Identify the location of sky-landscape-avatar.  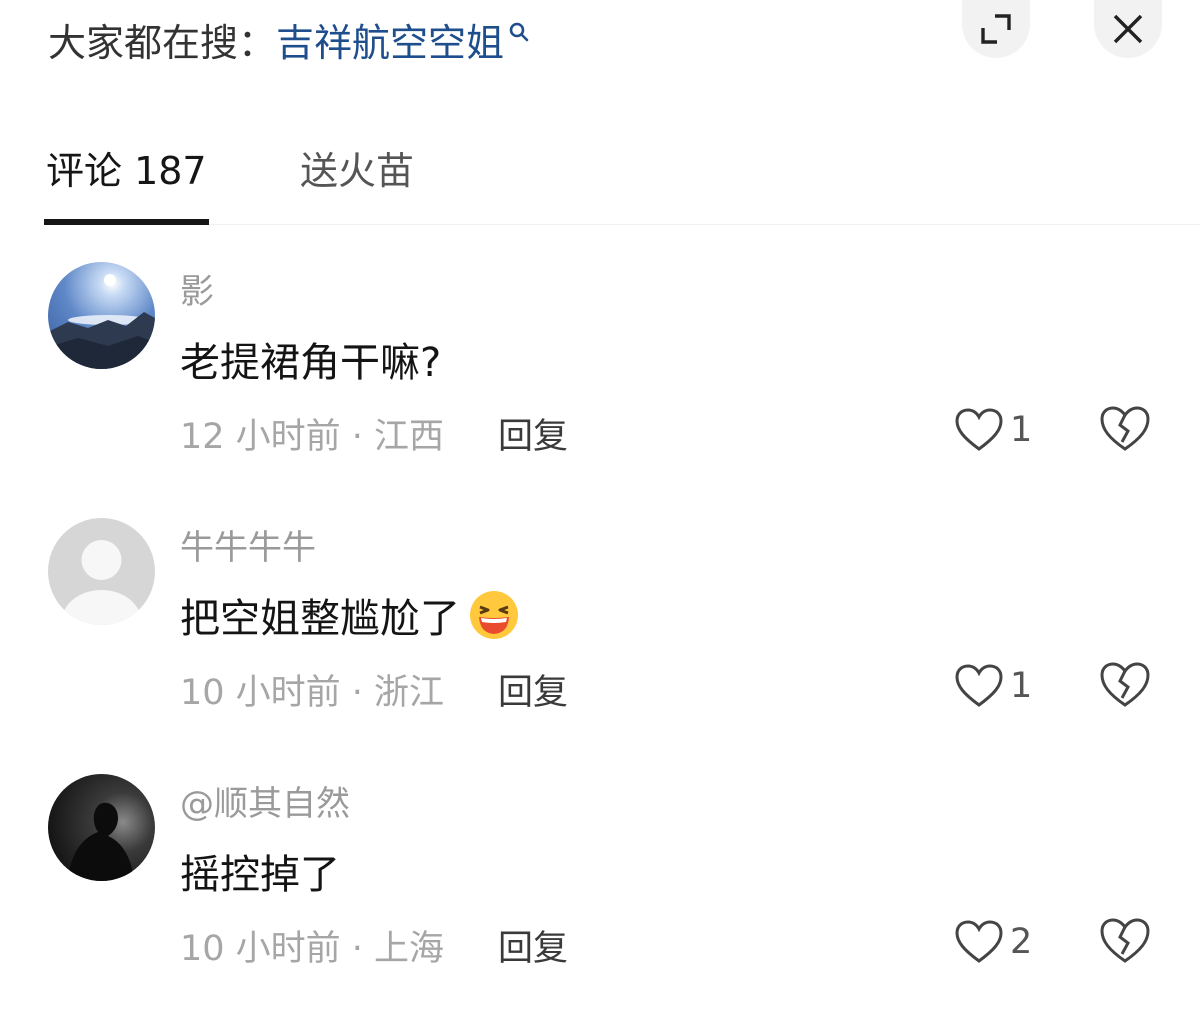
(101, 315).